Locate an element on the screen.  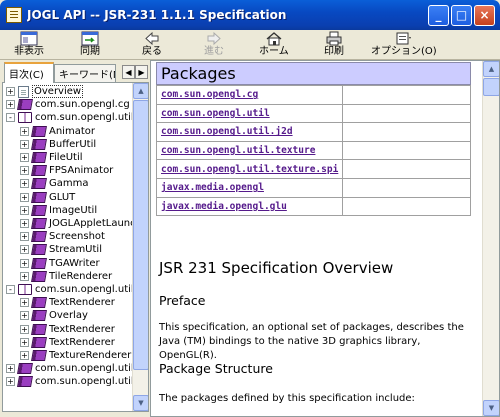
tree-item-label: Screenshot is located at coordinates (77, 237).